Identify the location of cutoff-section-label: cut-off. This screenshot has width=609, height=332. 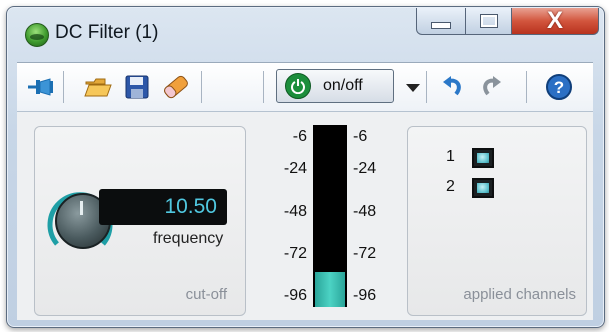
(206, 294).